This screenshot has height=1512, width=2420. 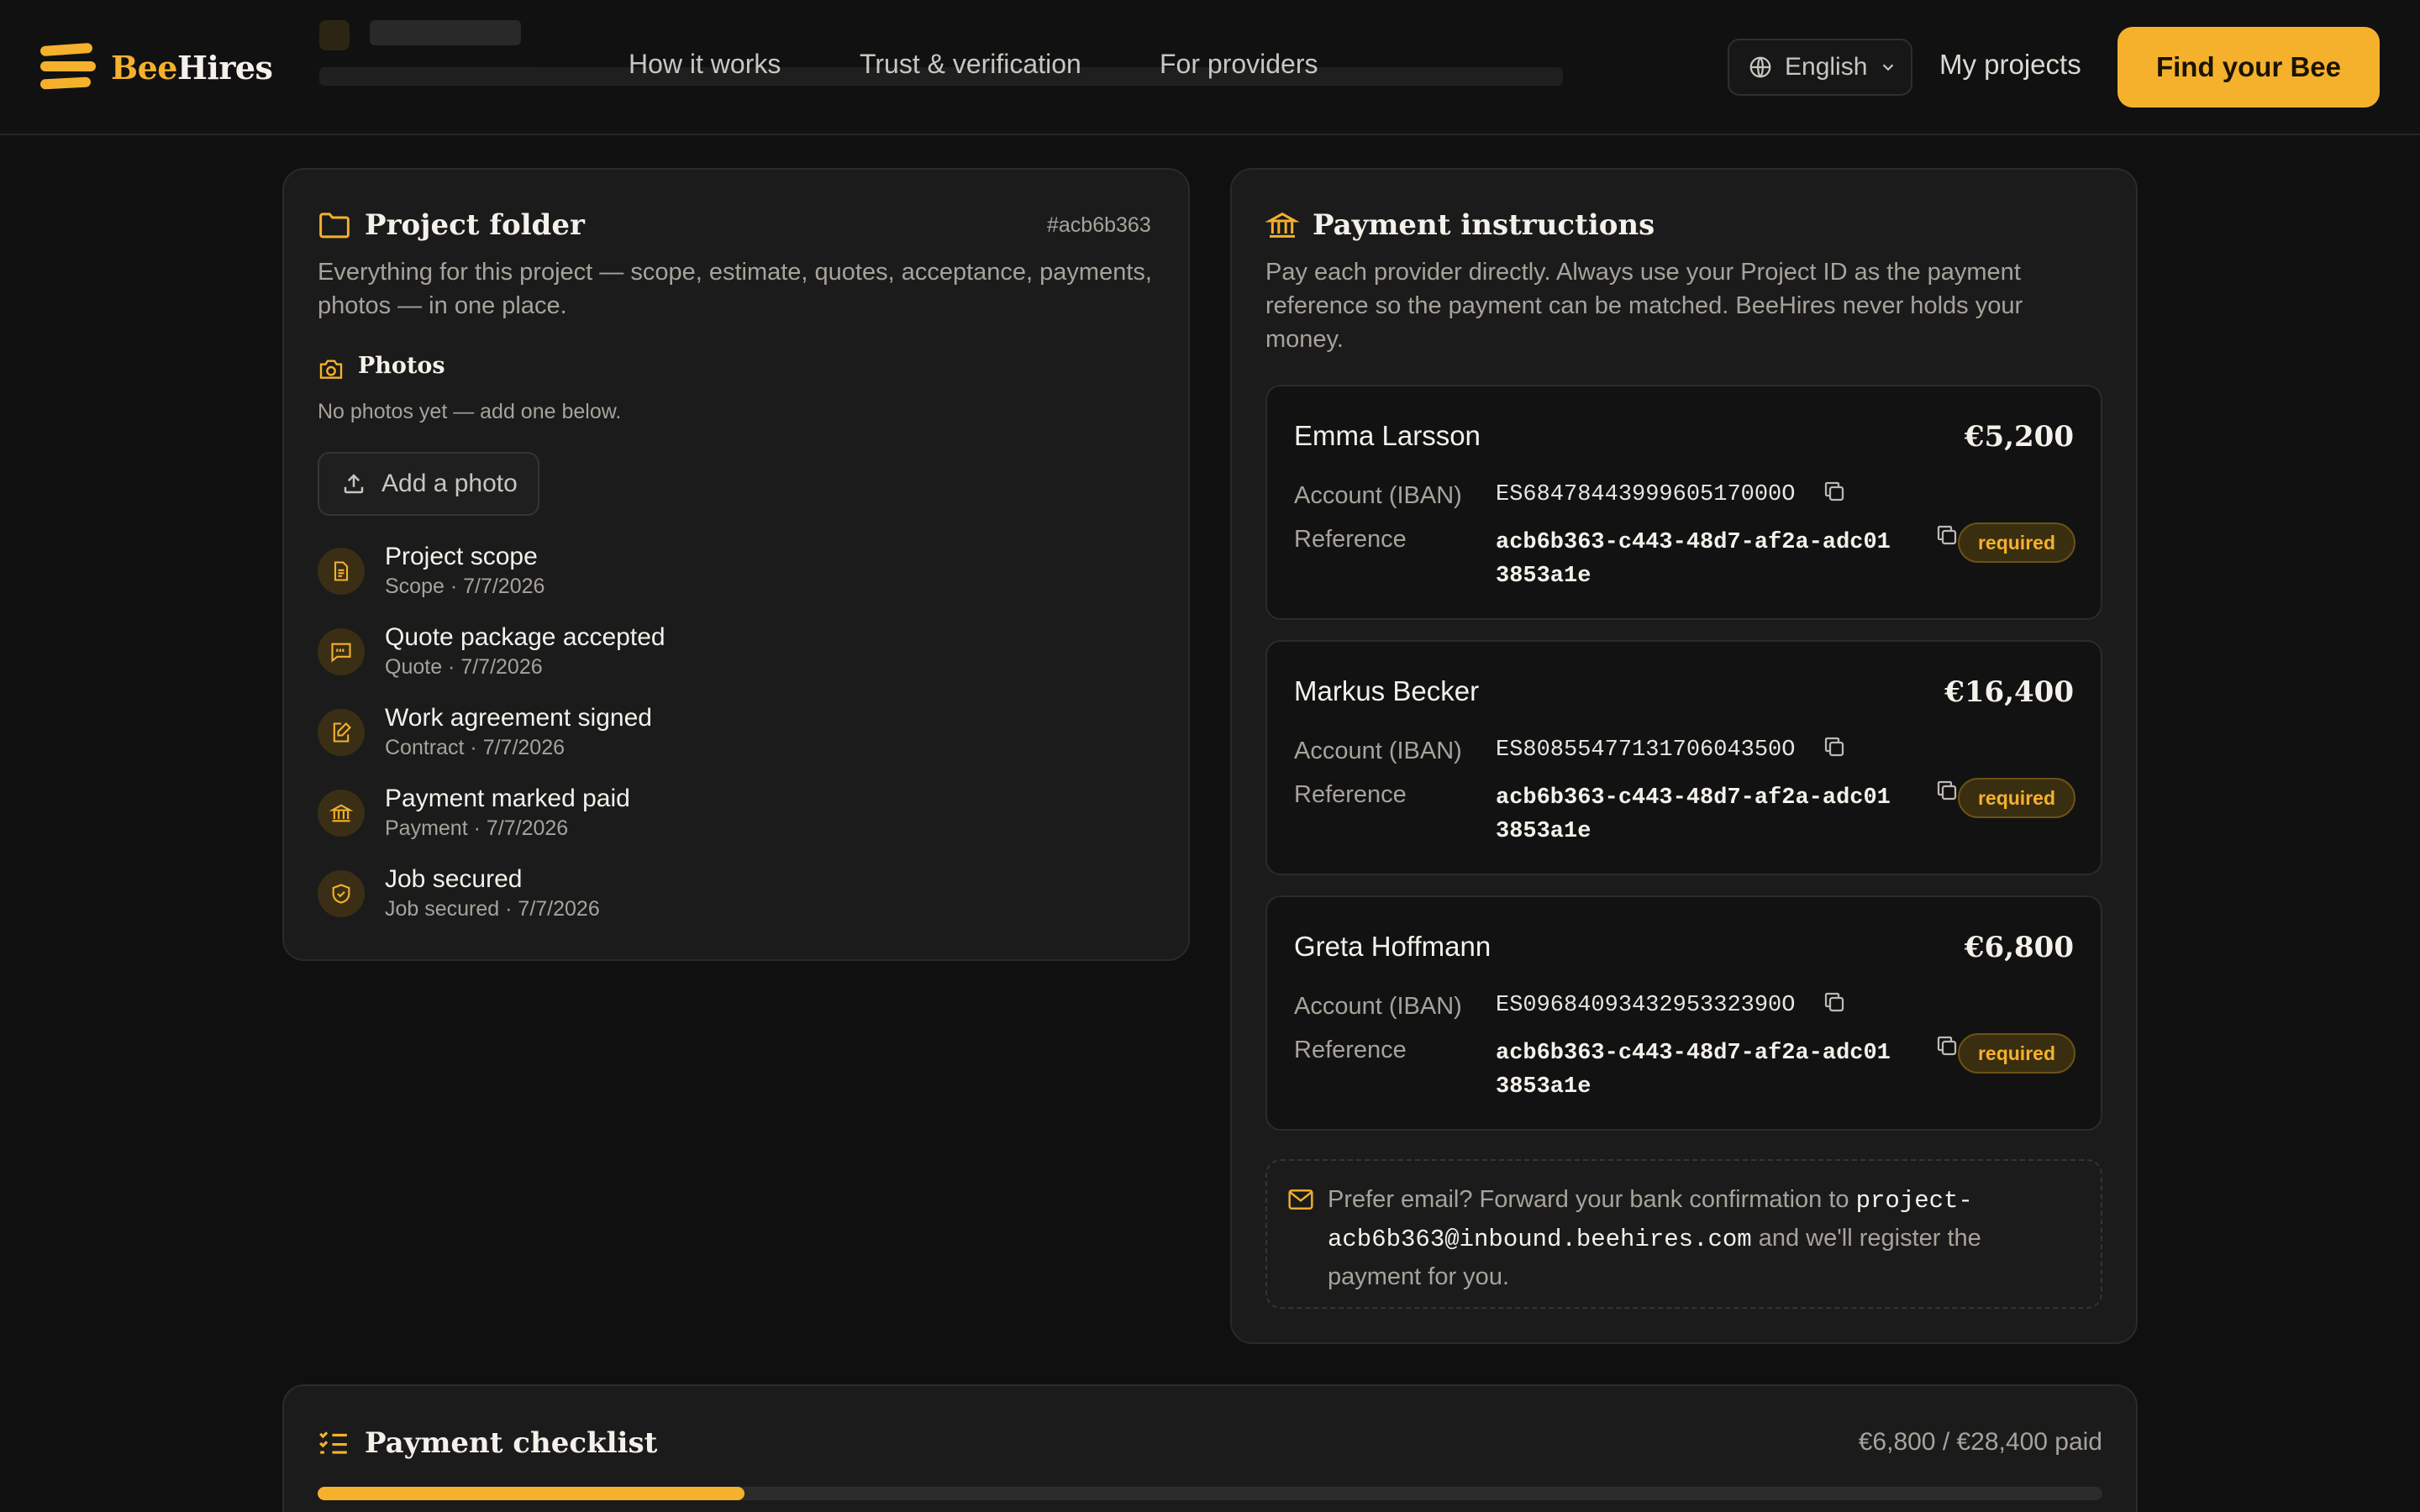 What do you see at coordinates (2249, 67) in the screenshot?
I see `find-your-bee-button: Find your Bee` at bounding box center [2249, 67].